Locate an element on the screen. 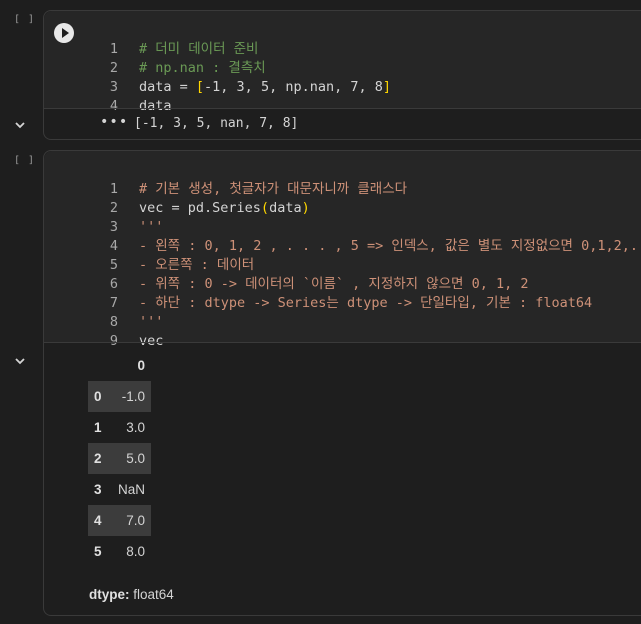 The width and height of the screenshot is (641, 624). table-row: 0 -1.0 is located at coordinates (120, 396).